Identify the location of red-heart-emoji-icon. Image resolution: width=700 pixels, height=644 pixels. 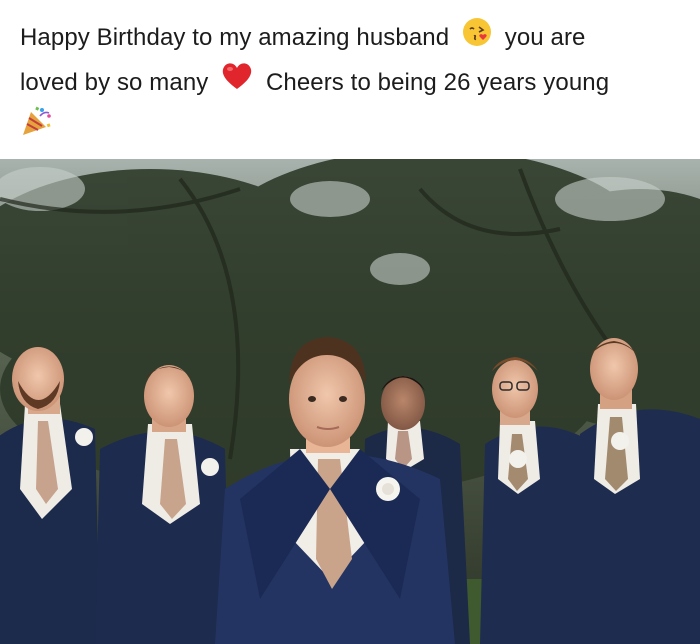
(237, 83).